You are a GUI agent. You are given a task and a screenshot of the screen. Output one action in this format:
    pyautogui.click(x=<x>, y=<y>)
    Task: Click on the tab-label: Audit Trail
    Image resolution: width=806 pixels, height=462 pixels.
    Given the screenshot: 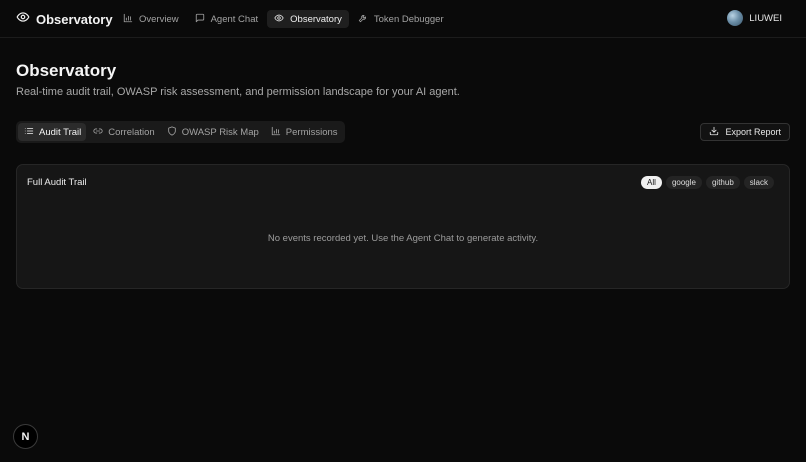 What is the action you would take?
    pyautogui.click(x=60, y=132)
    